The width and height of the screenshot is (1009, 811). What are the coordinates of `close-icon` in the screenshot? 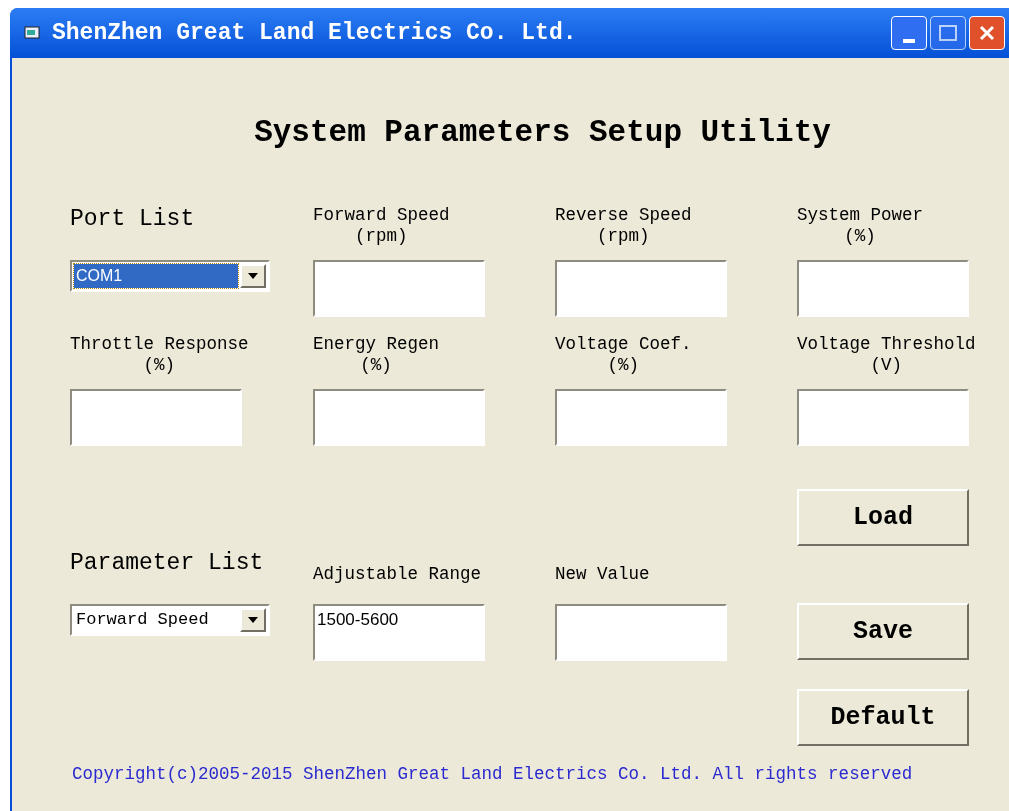 It's located at (987, 33).